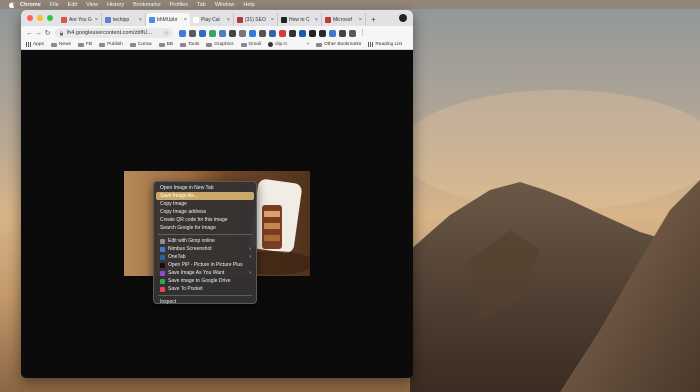 The width and height of the screenshot is (700, 392). What do you see at coordinates (92, 5) in the screenshot?
I see `menu-view: View` at bounding box center [92, 5].